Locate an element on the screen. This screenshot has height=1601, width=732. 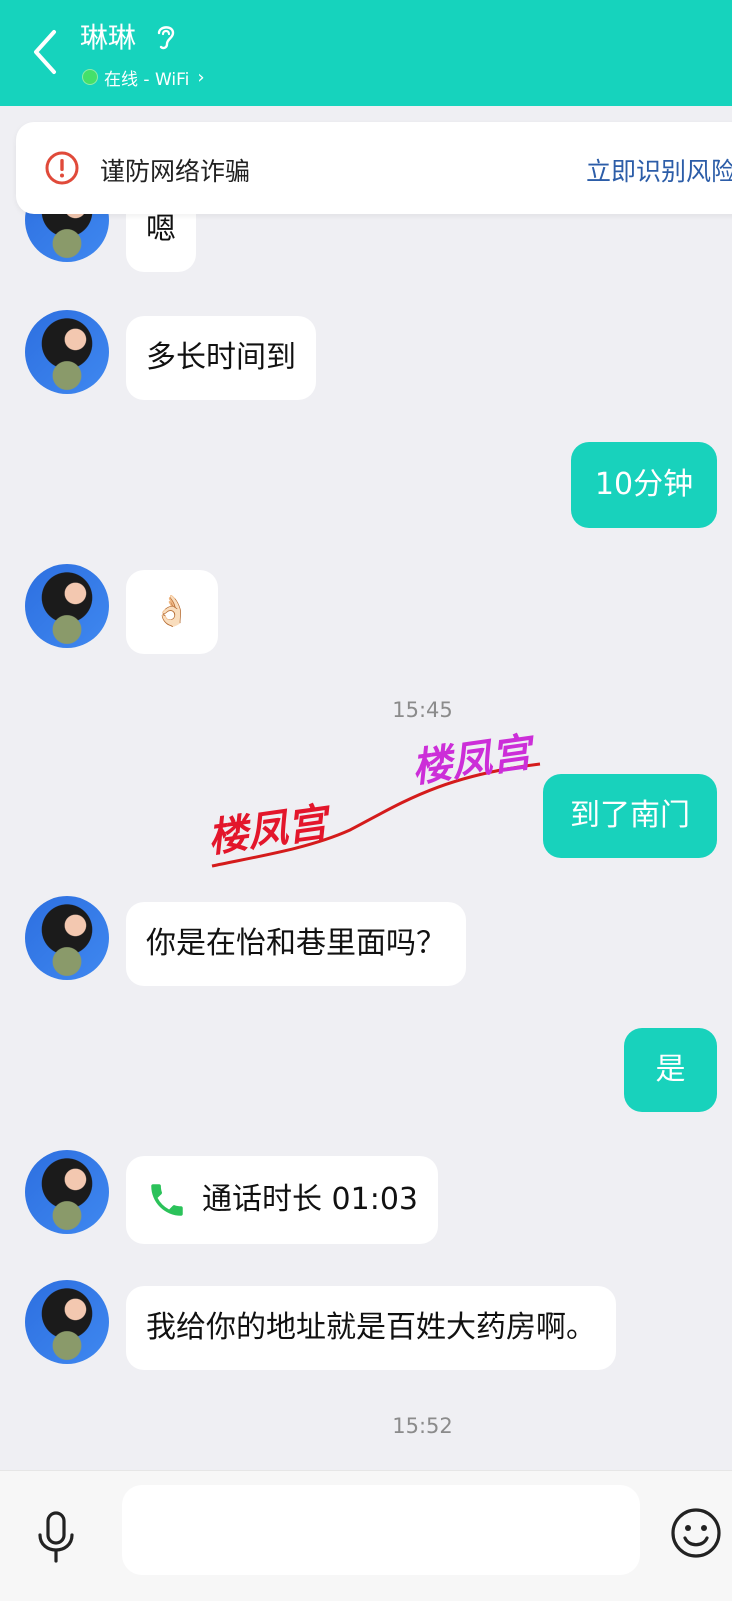
emoji-icon is located at coordinates (696, 1533).